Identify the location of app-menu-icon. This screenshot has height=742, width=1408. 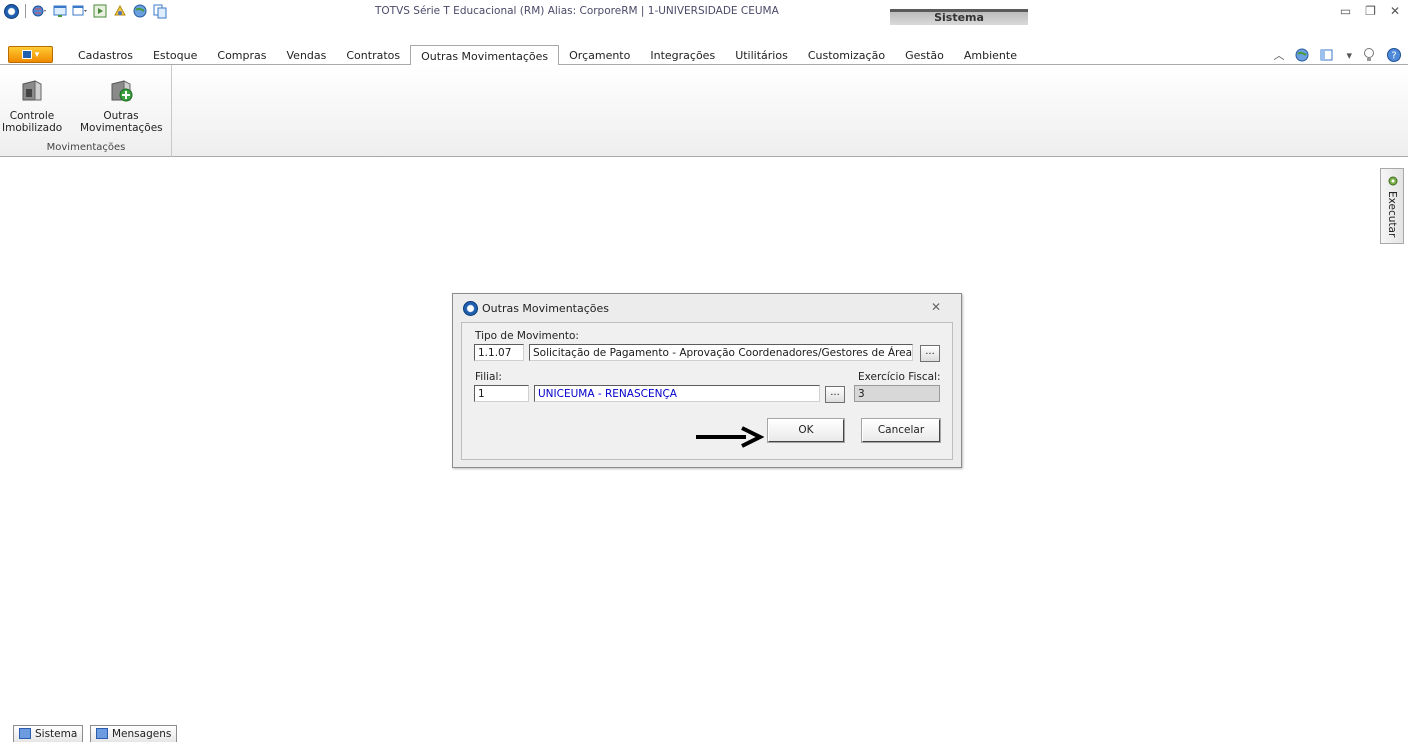
(26, 54).